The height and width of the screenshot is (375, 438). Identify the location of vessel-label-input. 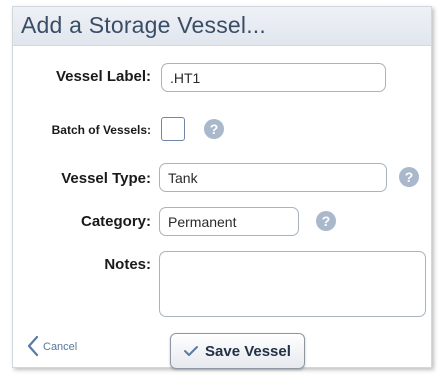
(273, 77).